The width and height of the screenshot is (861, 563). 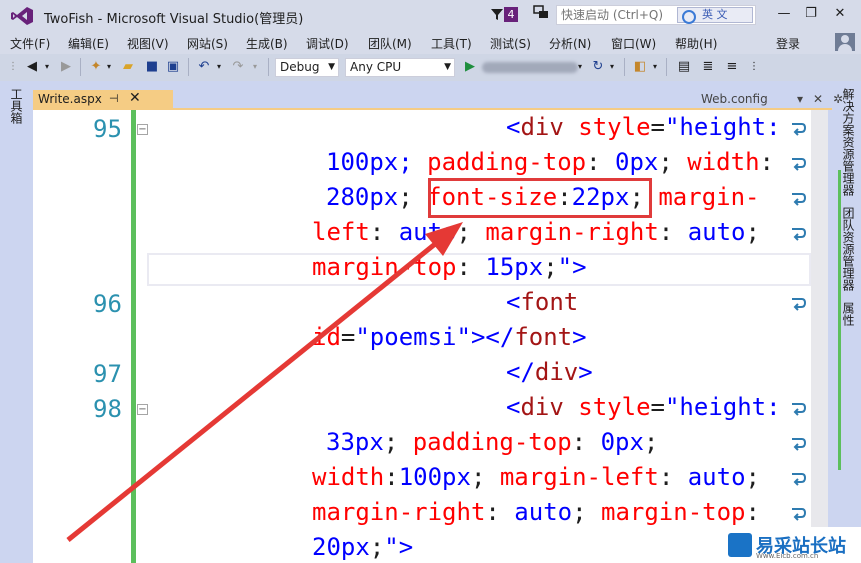 What do you see at coordinates (787, 556) in the screenshot?
I see `watermark-url: Www.Eicb.com.cn` at bounding box center [787, 556].